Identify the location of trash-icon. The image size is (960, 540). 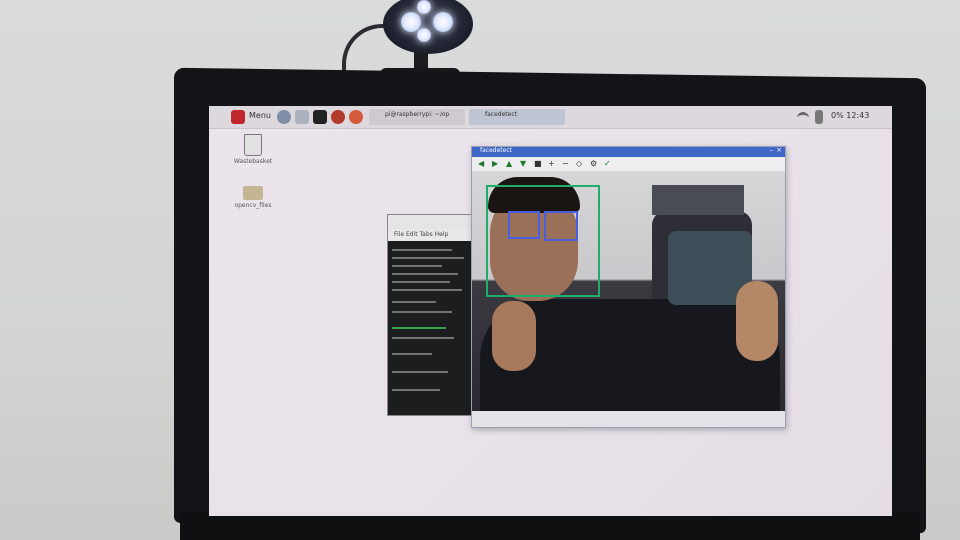
(253, 145).